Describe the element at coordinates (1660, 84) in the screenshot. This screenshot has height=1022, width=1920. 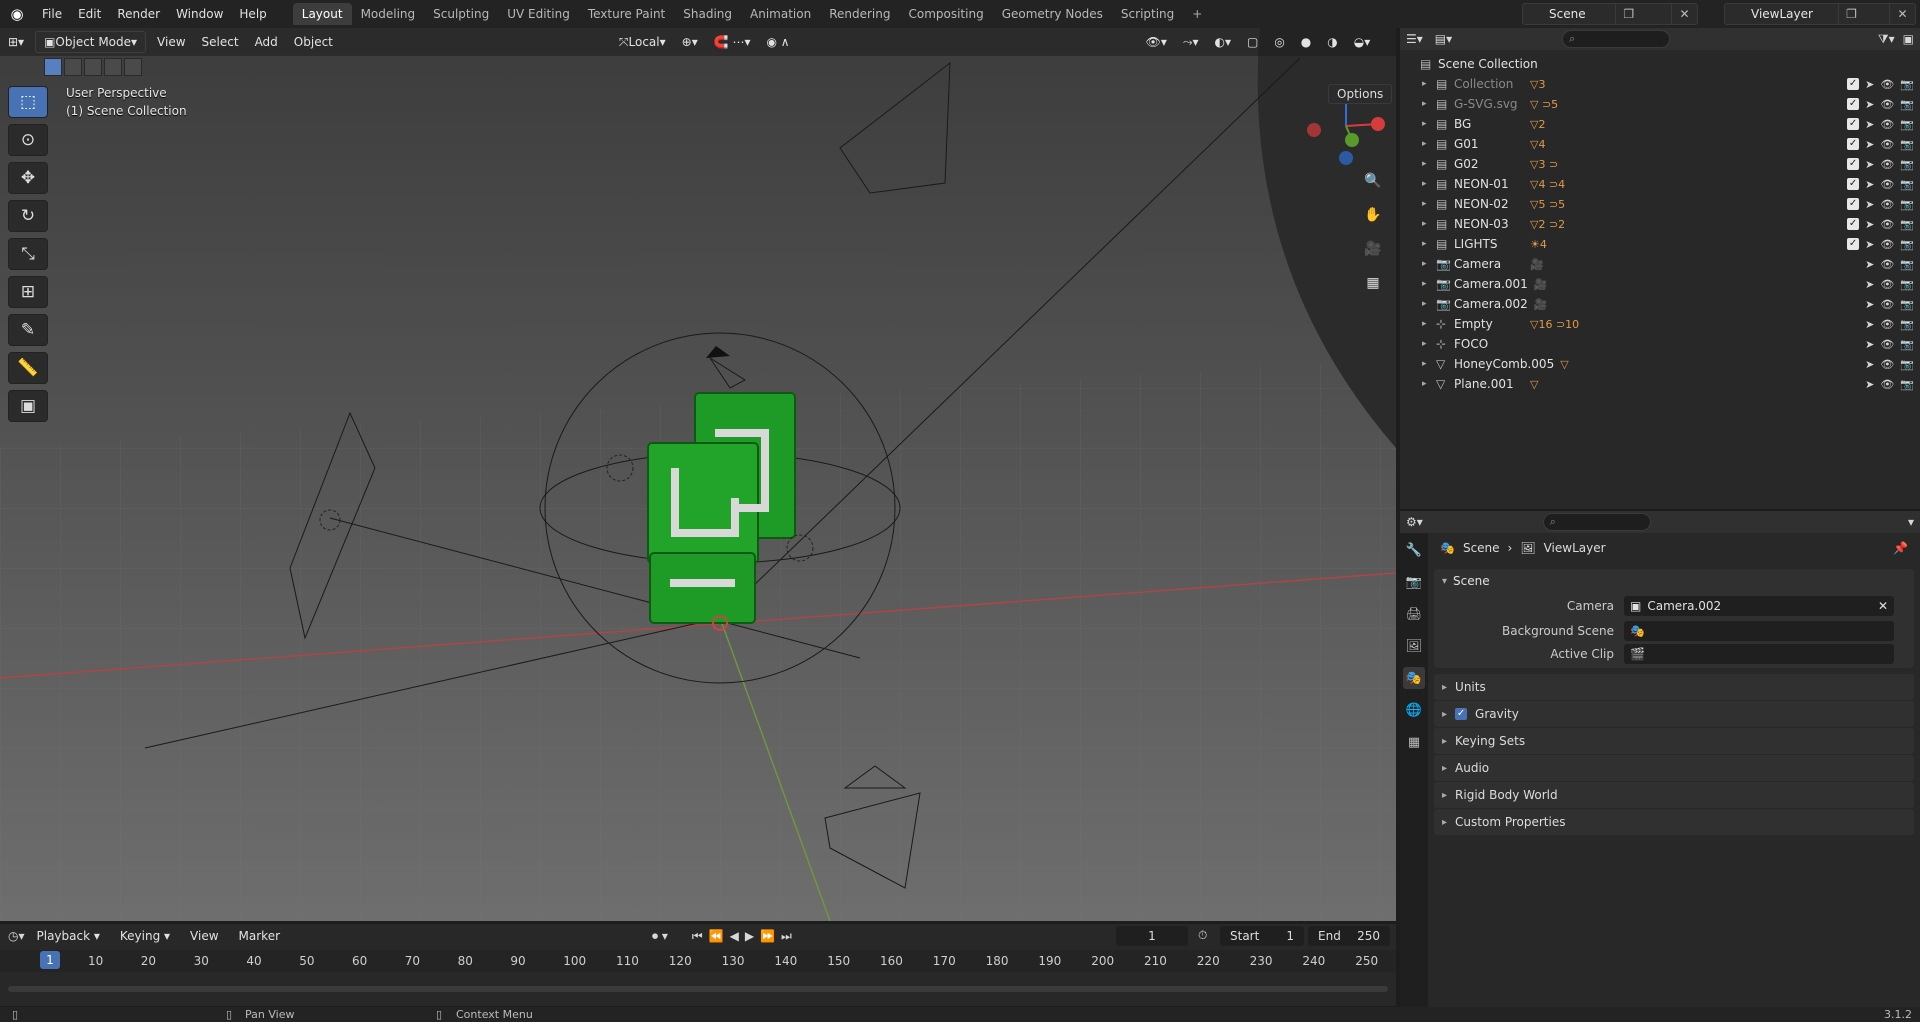
I see `outliner-row: ▸ ▤ Collection ▽3 ✓ ➤ 👁 📷` at that location.